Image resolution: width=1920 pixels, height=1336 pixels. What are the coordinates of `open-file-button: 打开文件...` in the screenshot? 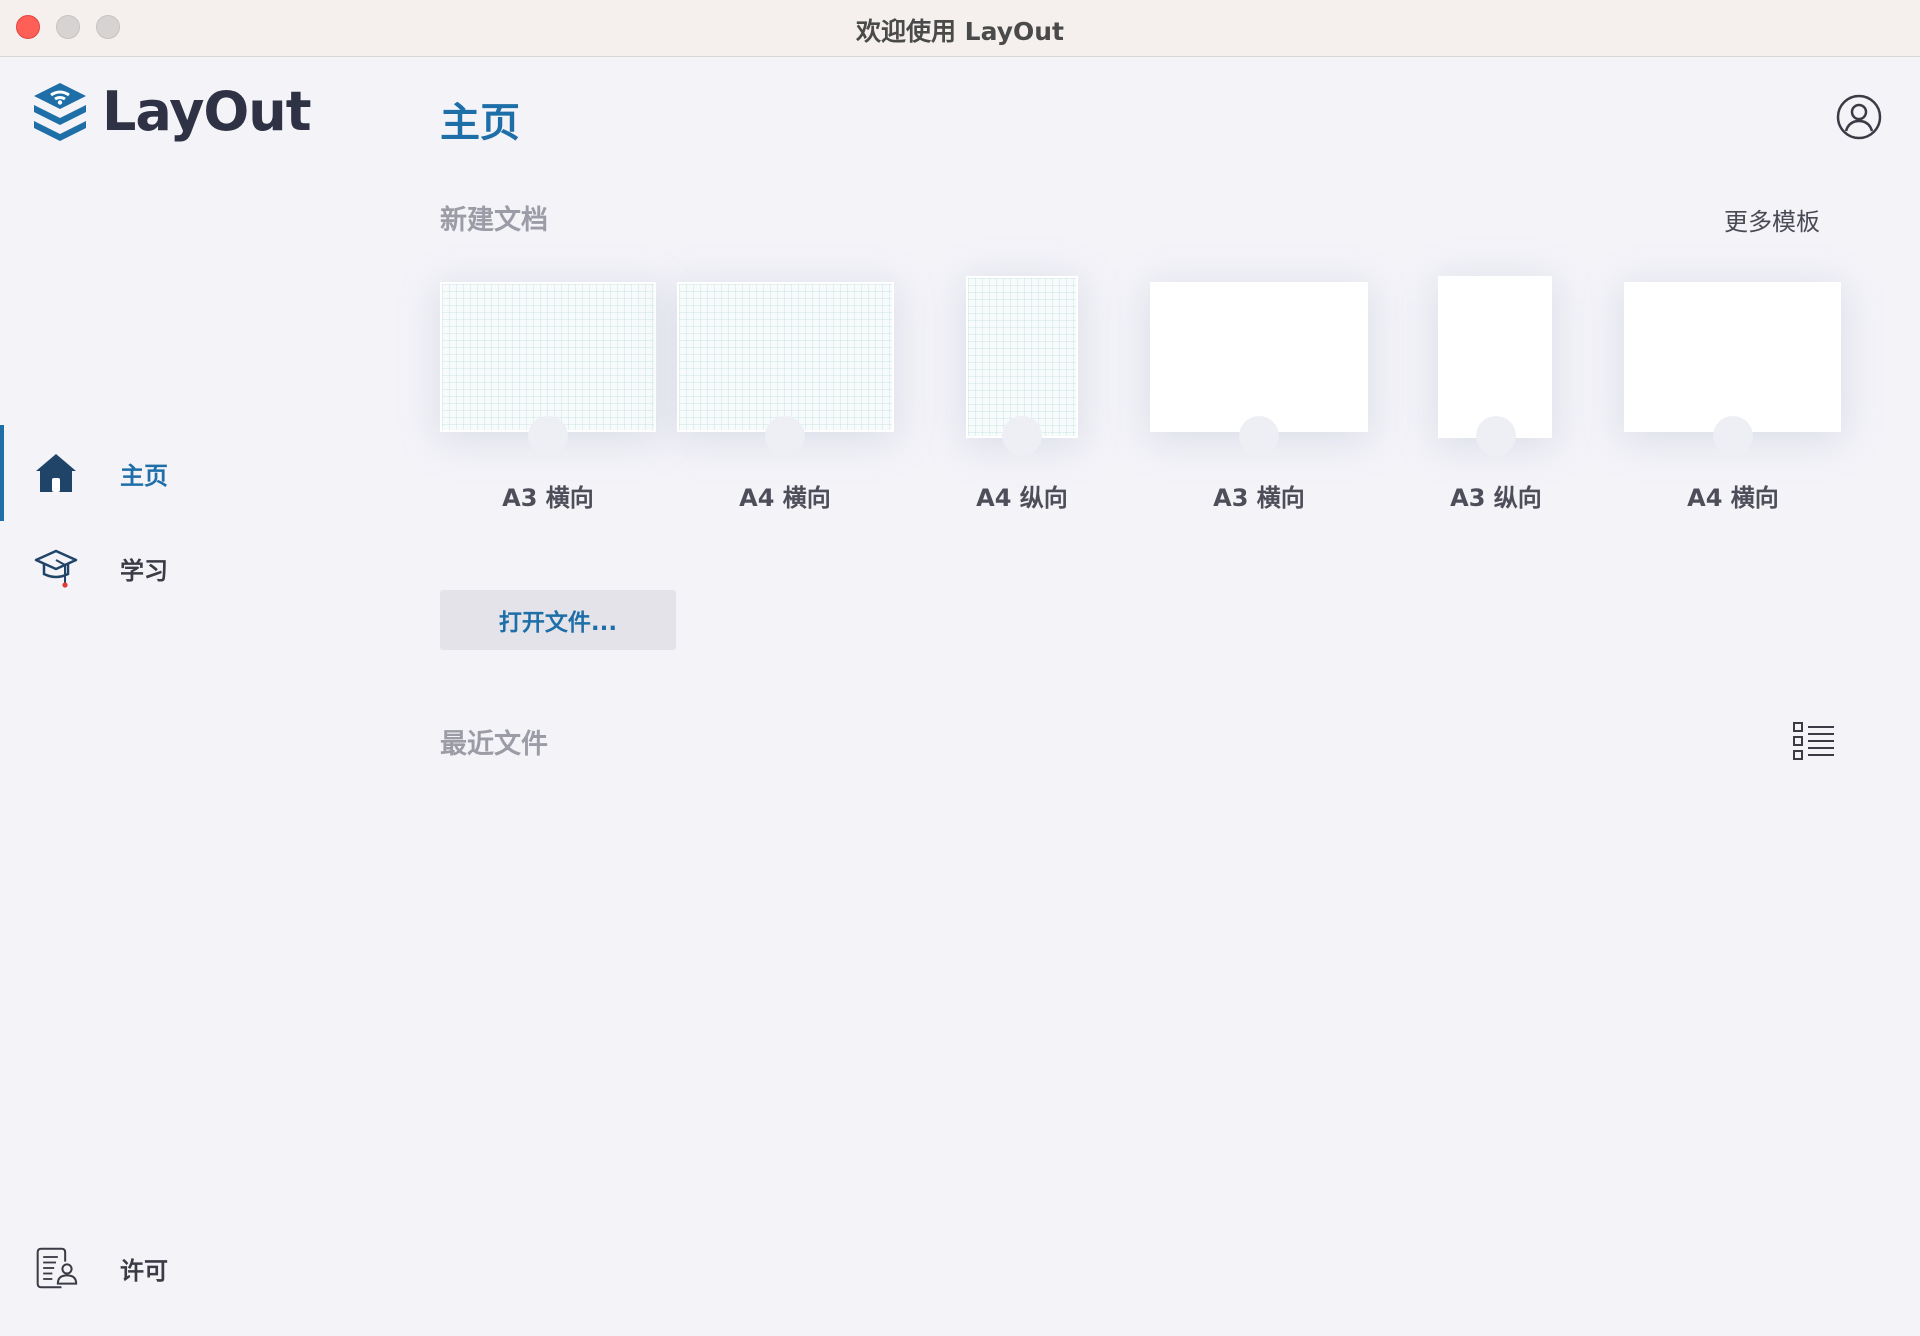 It's located at (558, 620).